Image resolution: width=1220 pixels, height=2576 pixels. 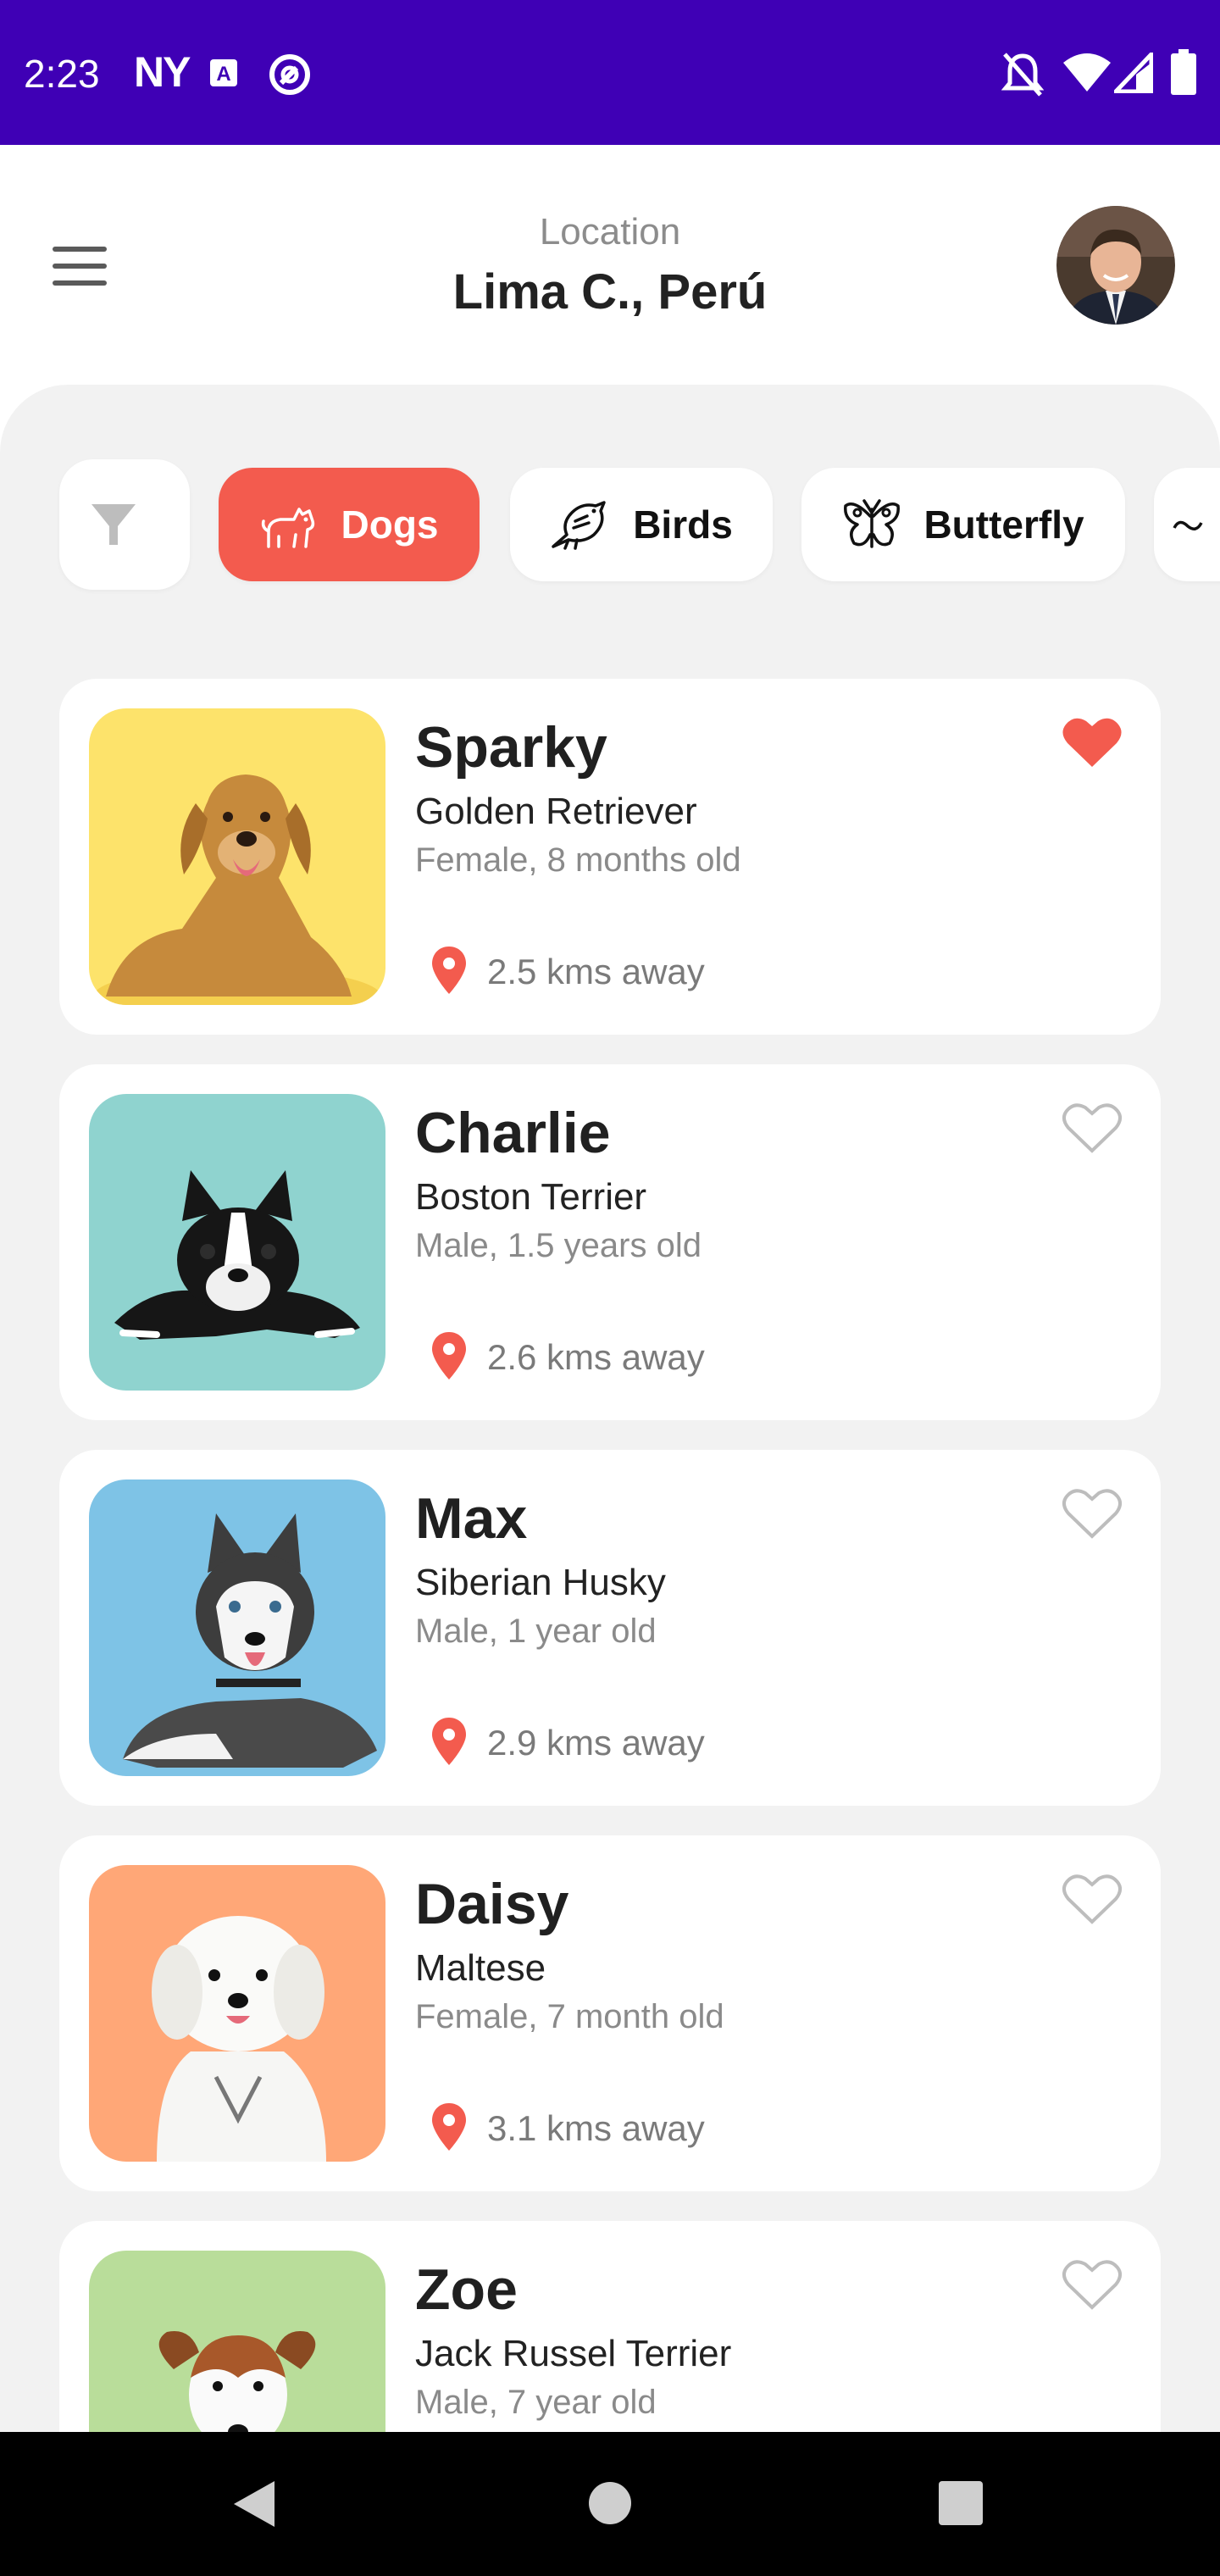 I want to click on filter-button, so click(x=124, y=524).